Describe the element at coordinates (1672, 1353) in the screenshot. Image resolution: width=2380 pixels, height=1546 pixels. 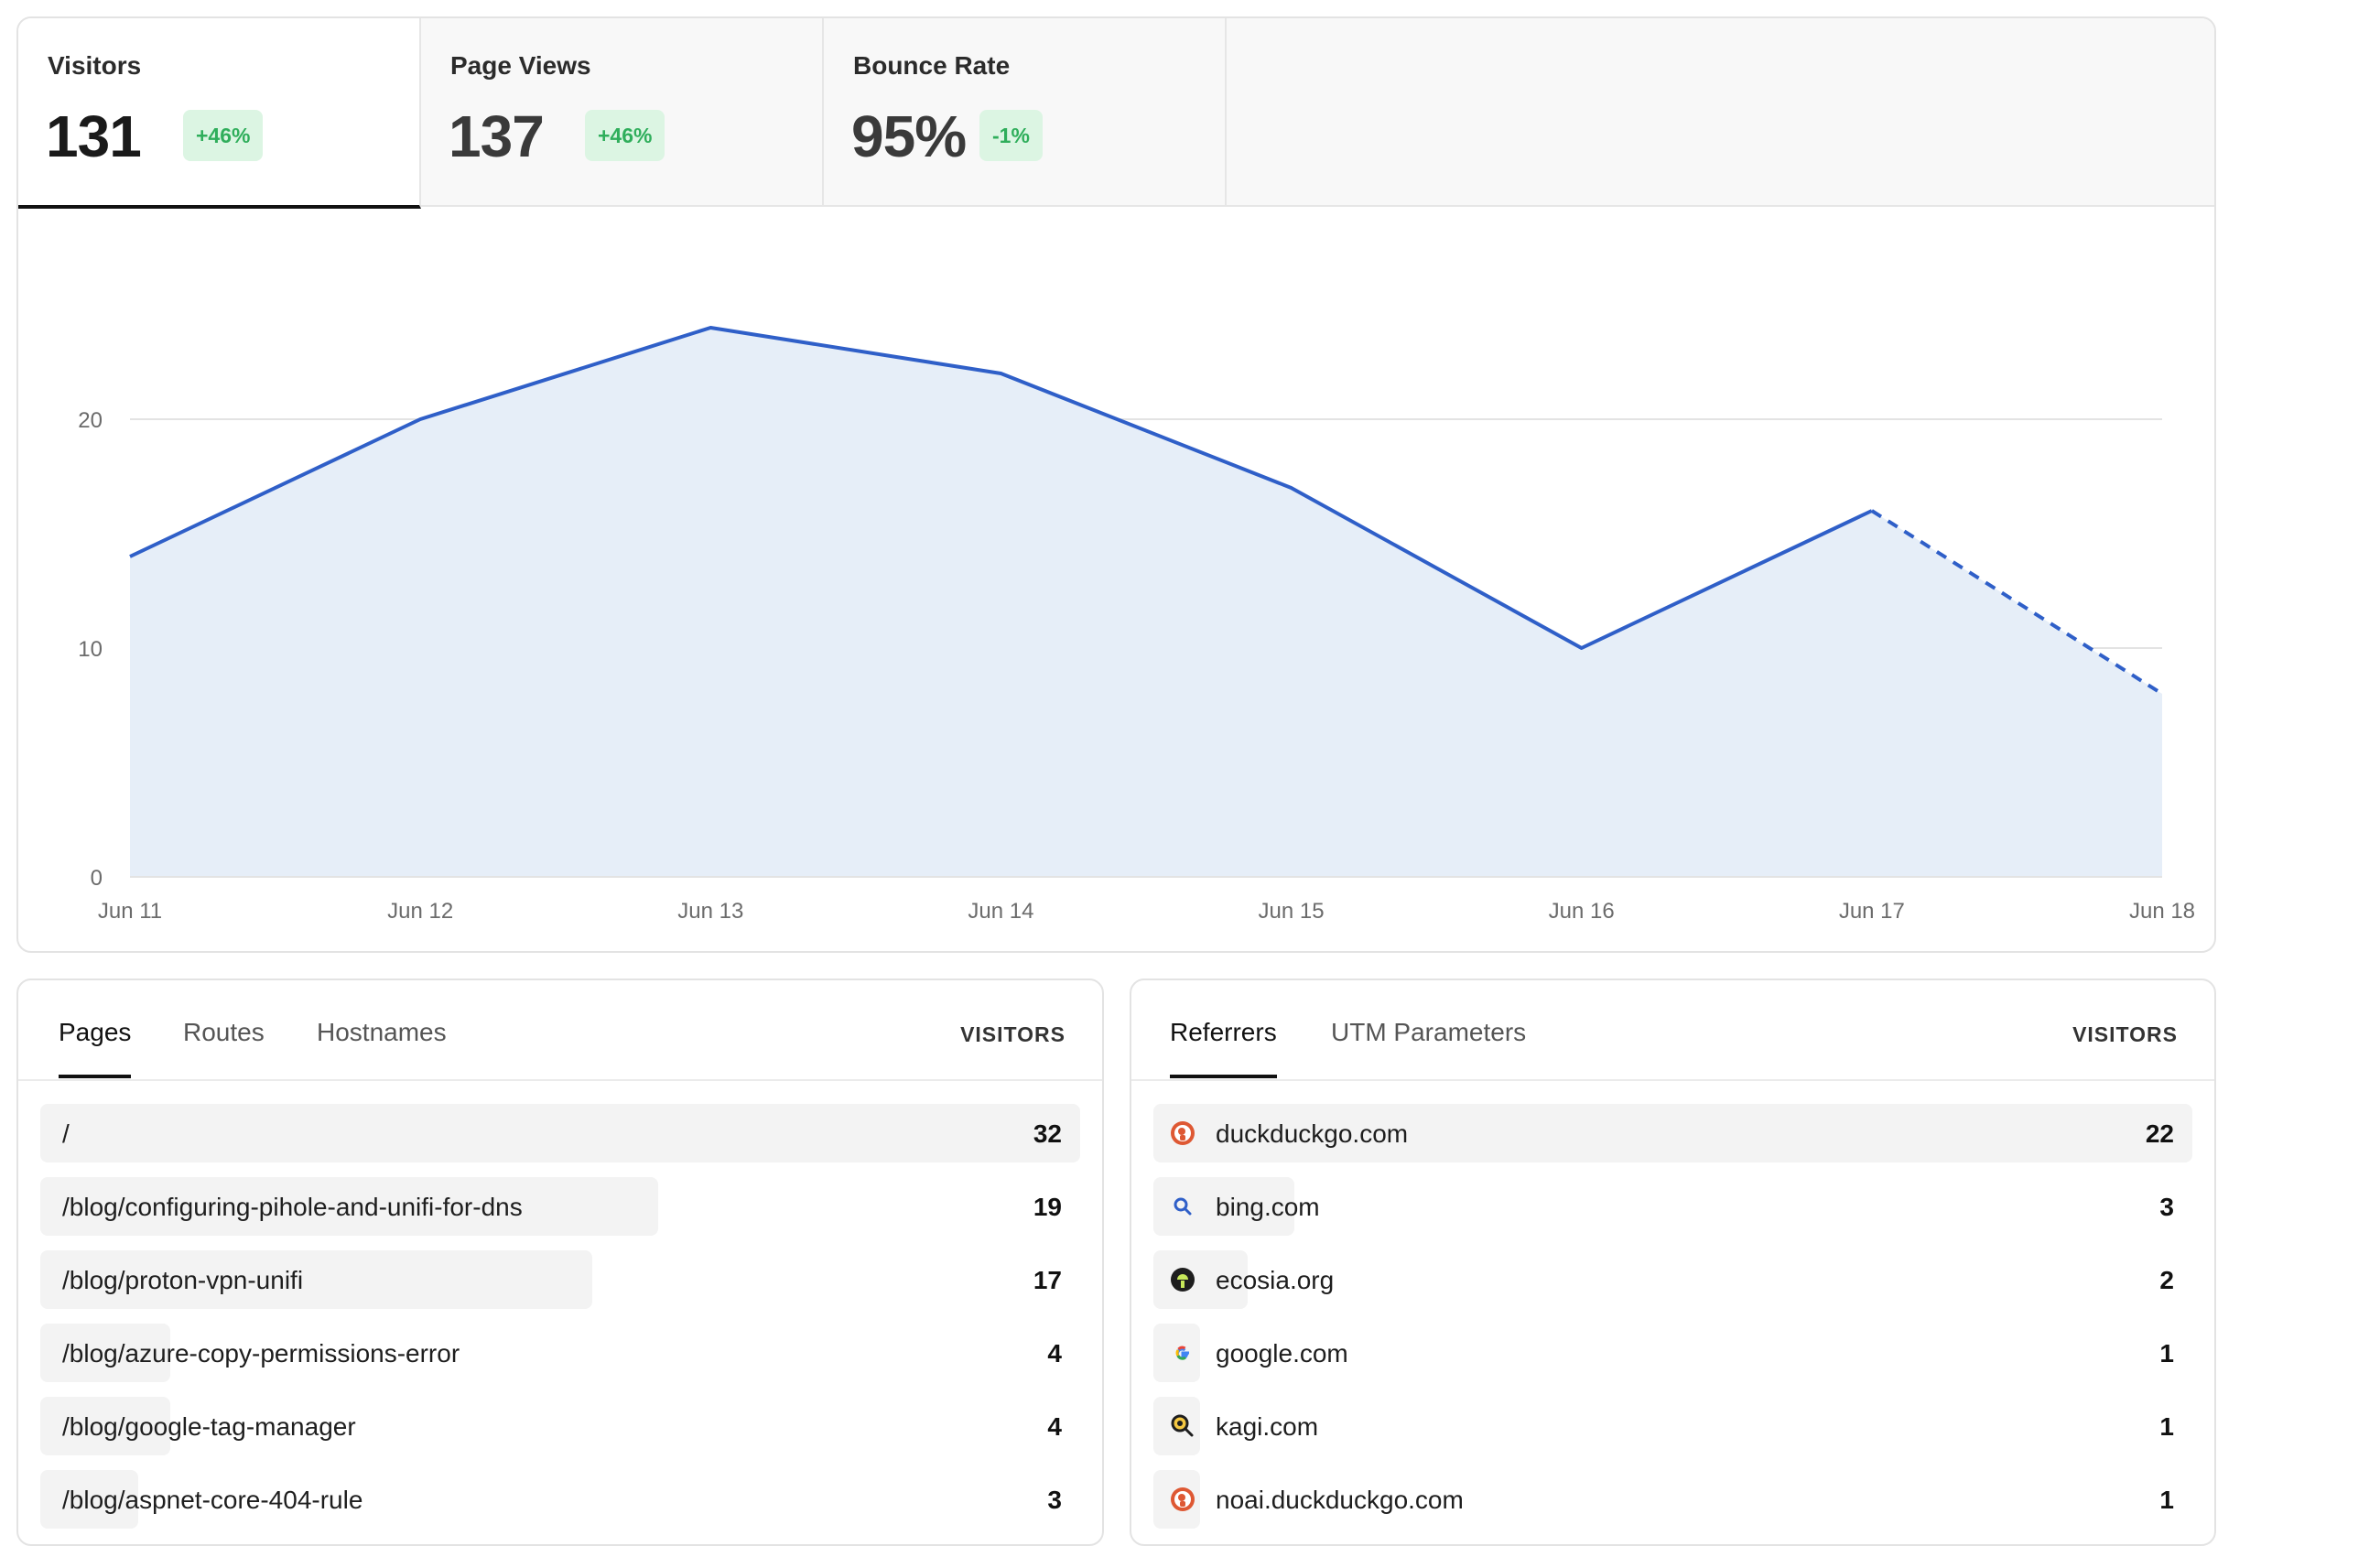
I see `list-item: google.com 1` at that location.